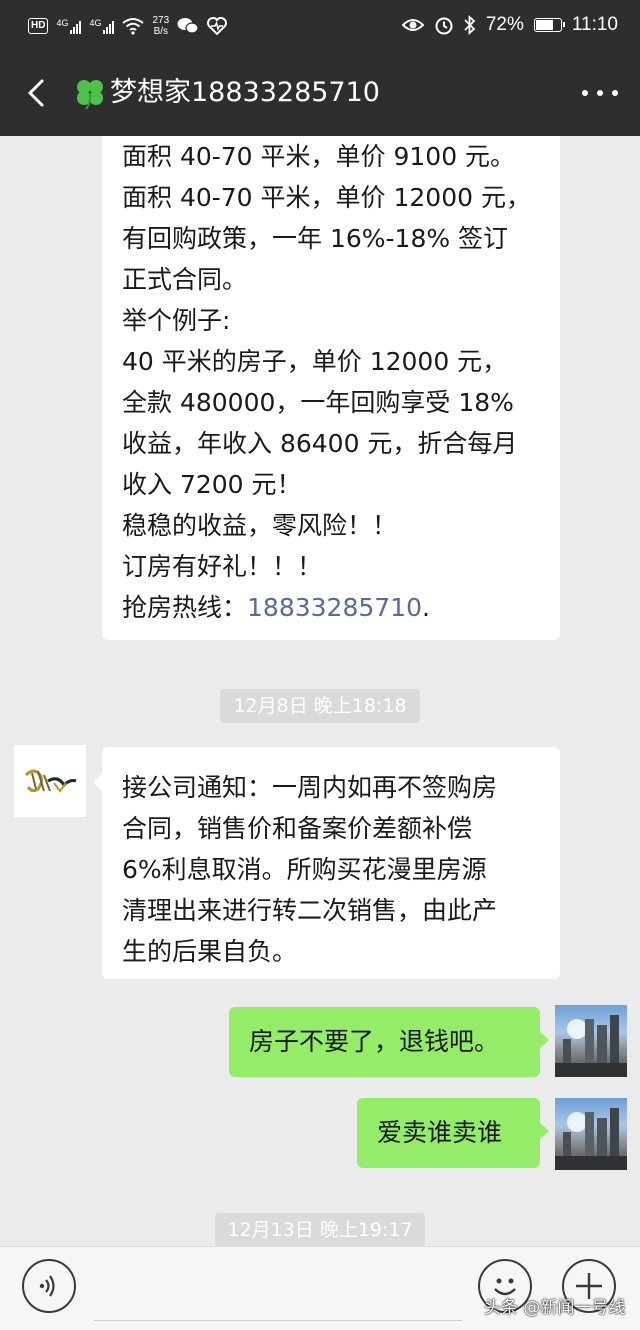 The image size is (640, 1330). What do you see at coordinates (217, 26) in the screenshot?
I see `health-icon` at bounding box center [217, 26].